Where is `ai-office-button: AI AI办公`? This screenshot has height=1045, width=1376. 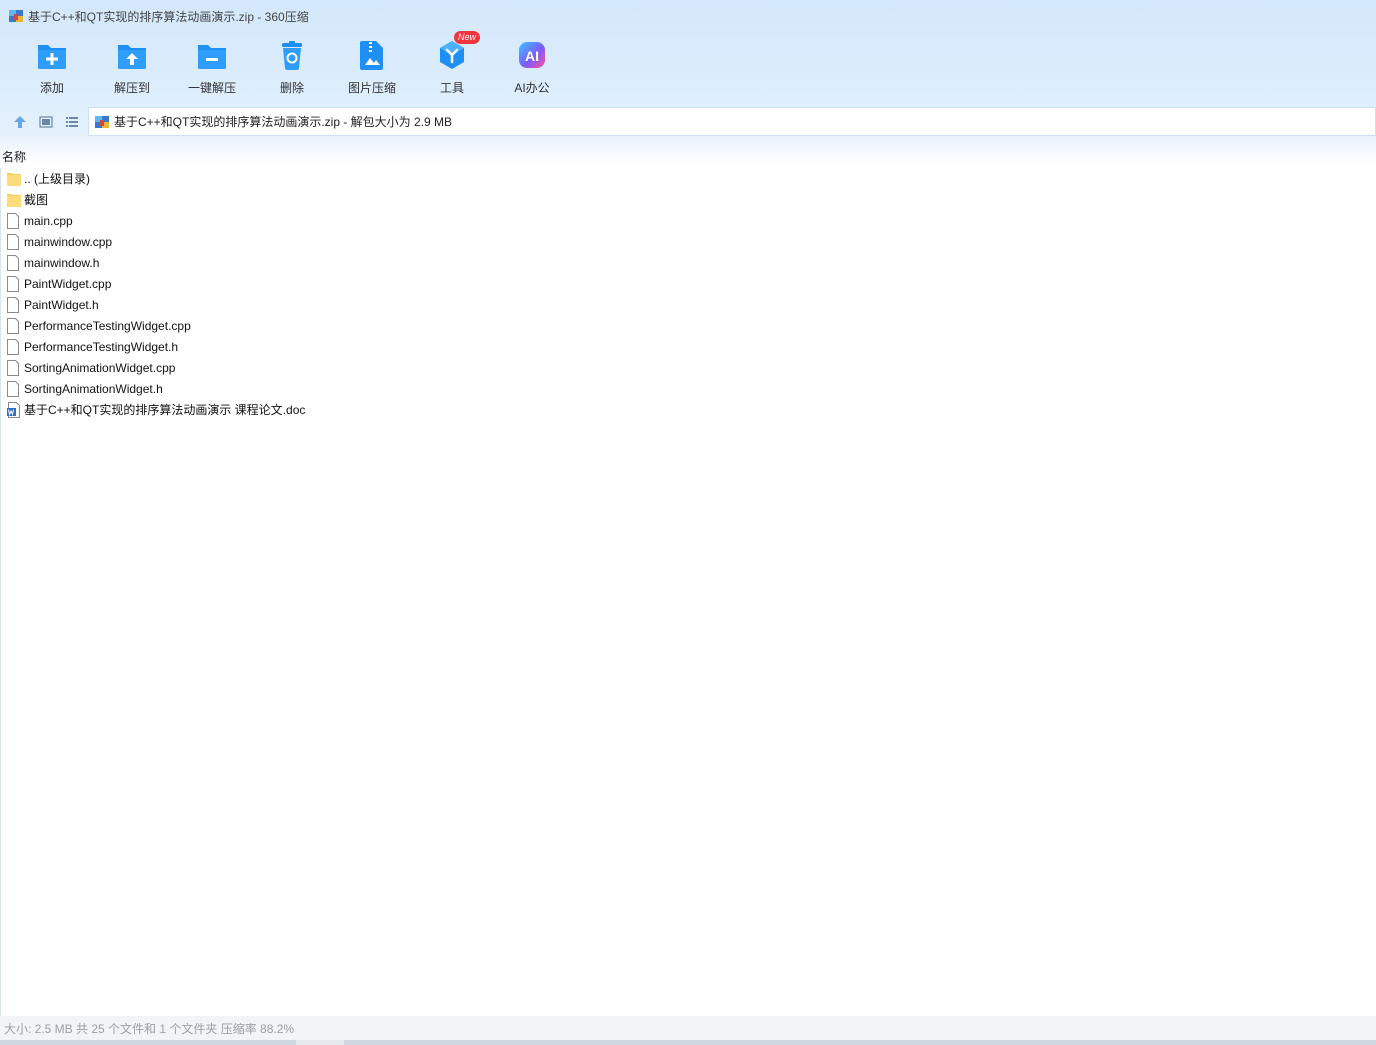
ai-office-button: AI AI办公 is located at coordinates (532, 68).